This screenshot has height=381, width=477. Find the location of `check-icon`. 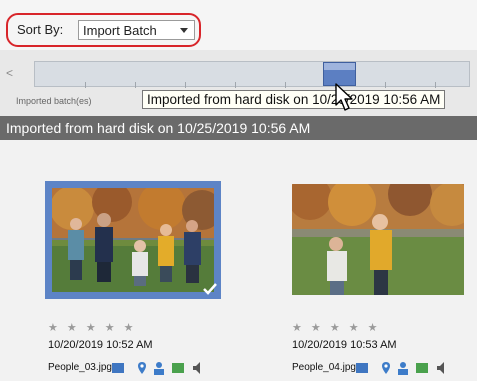

check-icon is located at coordinates (210, 289).